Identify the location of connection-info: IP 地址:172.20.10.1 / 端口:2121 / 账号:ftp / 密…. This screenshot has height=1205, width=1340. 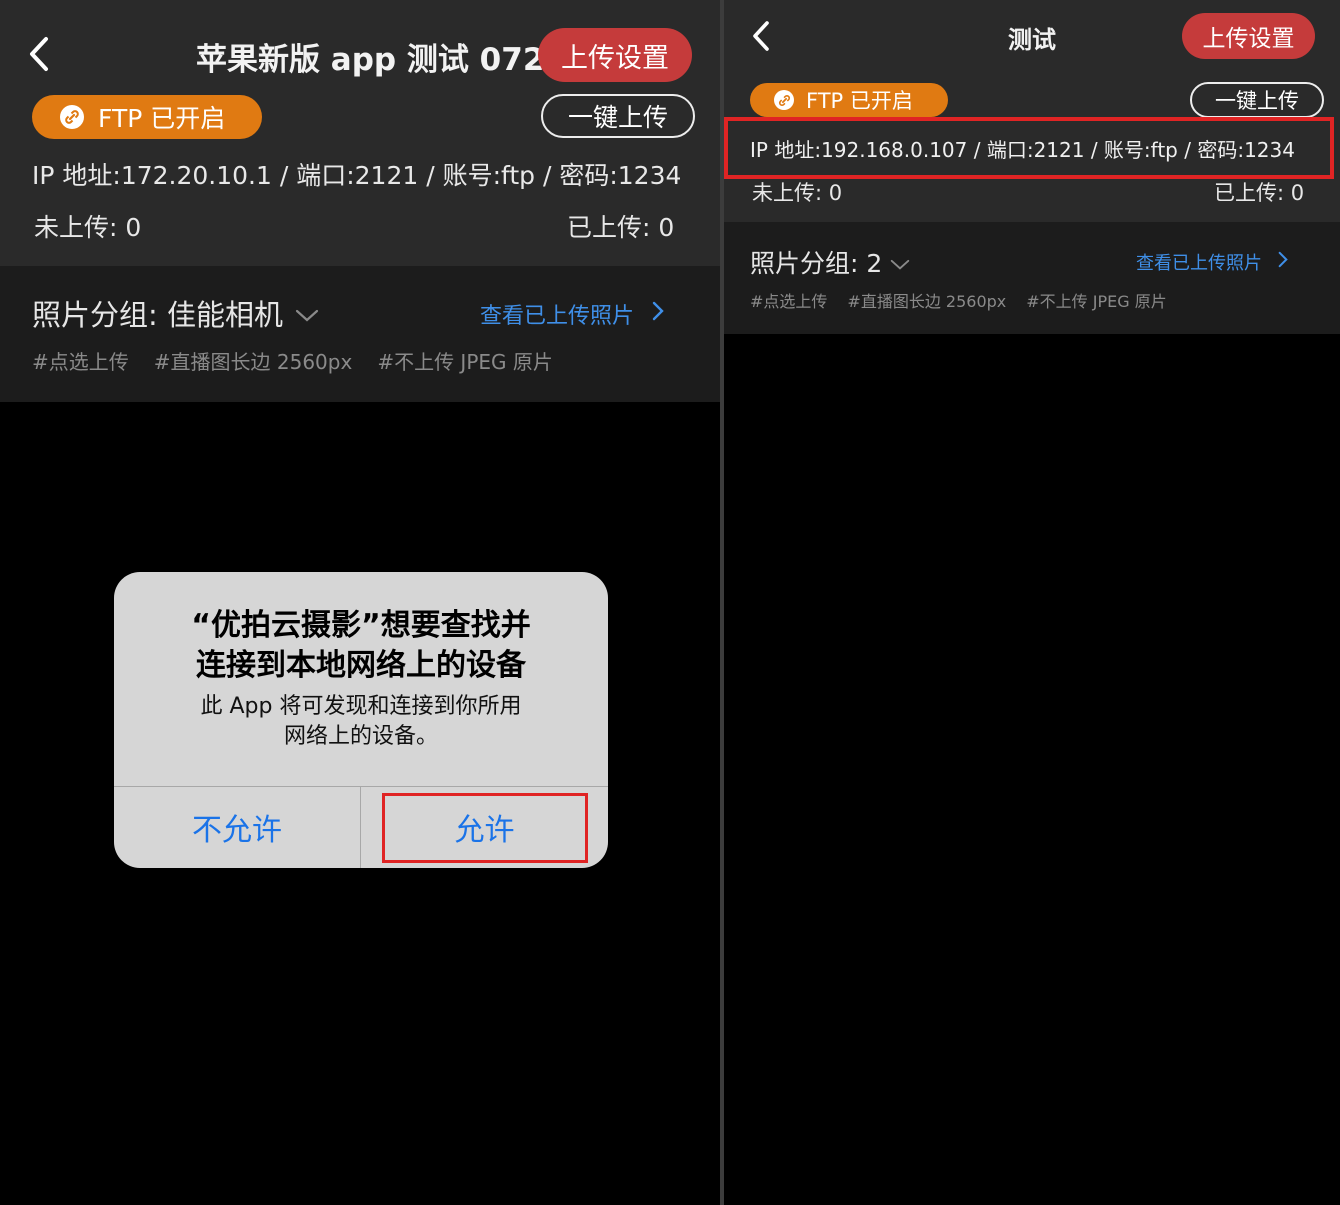
(357, 175).